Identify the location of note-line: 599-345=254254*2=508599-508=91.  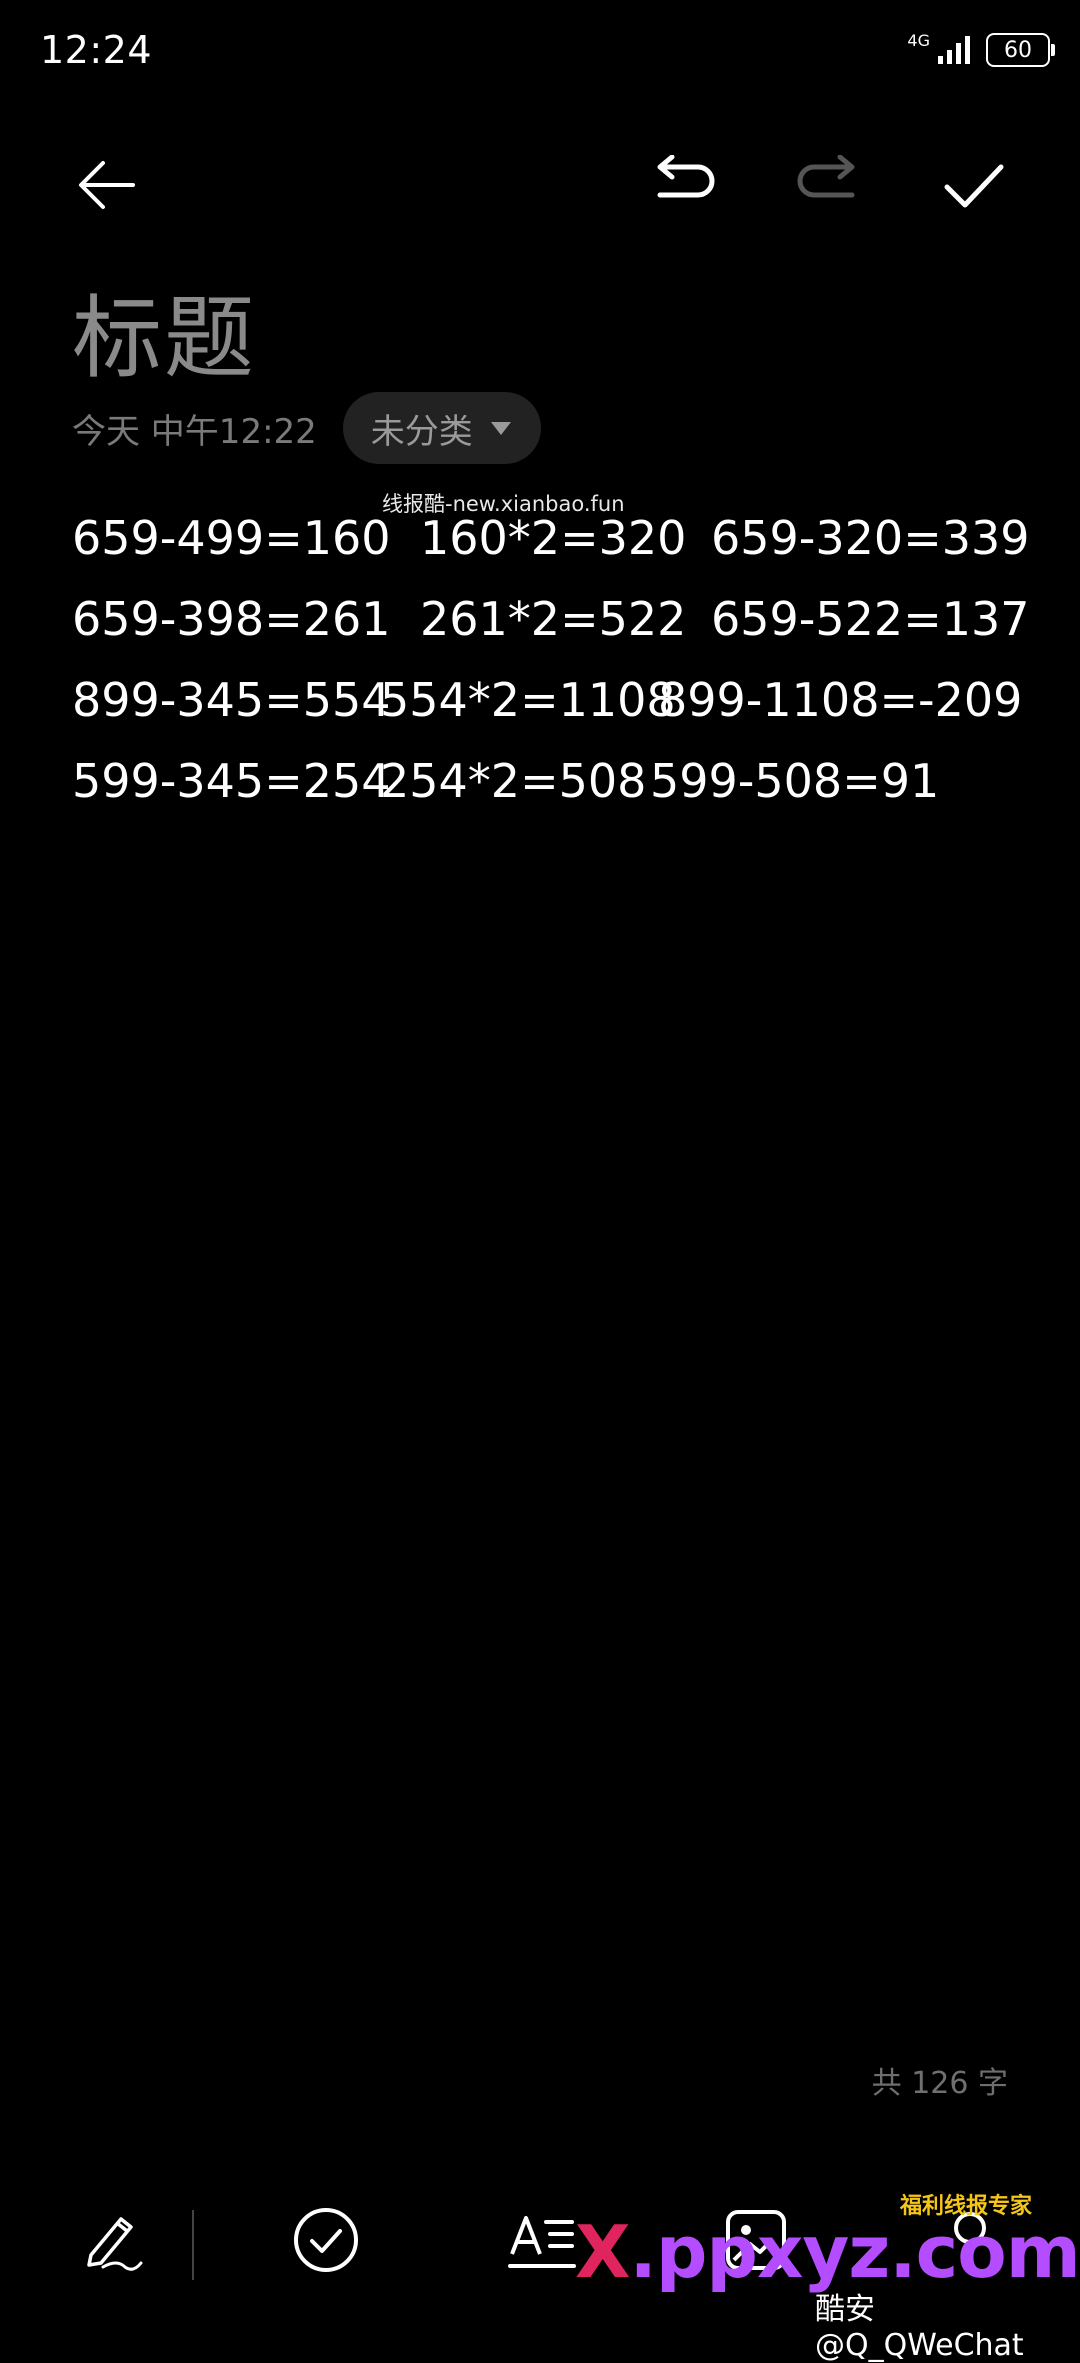
(562, 781).